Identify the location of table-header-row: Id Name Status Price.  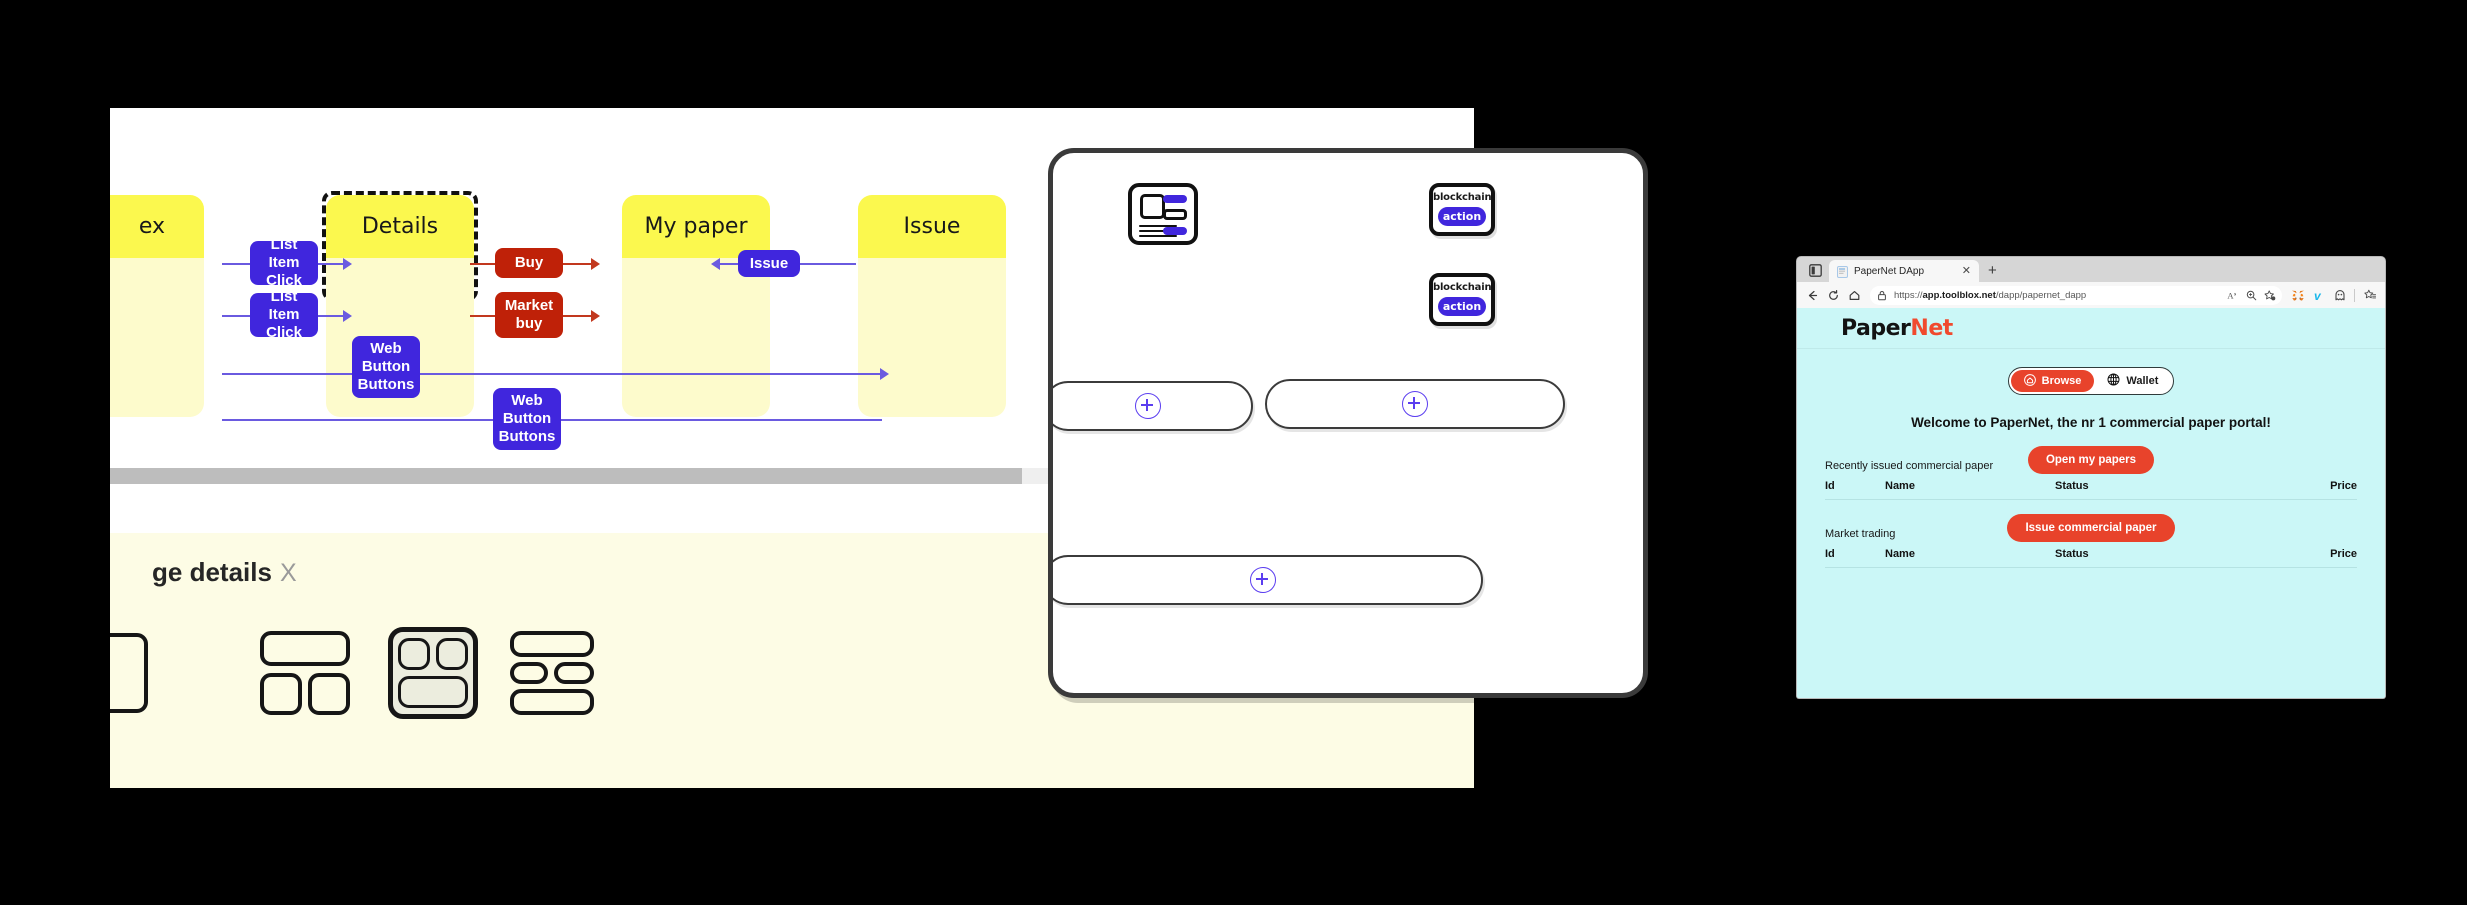
(2091, 489).